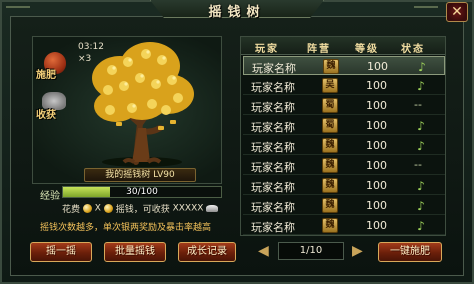 The width and height of the screenshot is (474, 284). Describe the element at coordinates (140, 175) in the screenshot. I see `tree-name-plate: 我的摇钱树 LV90` at that location.